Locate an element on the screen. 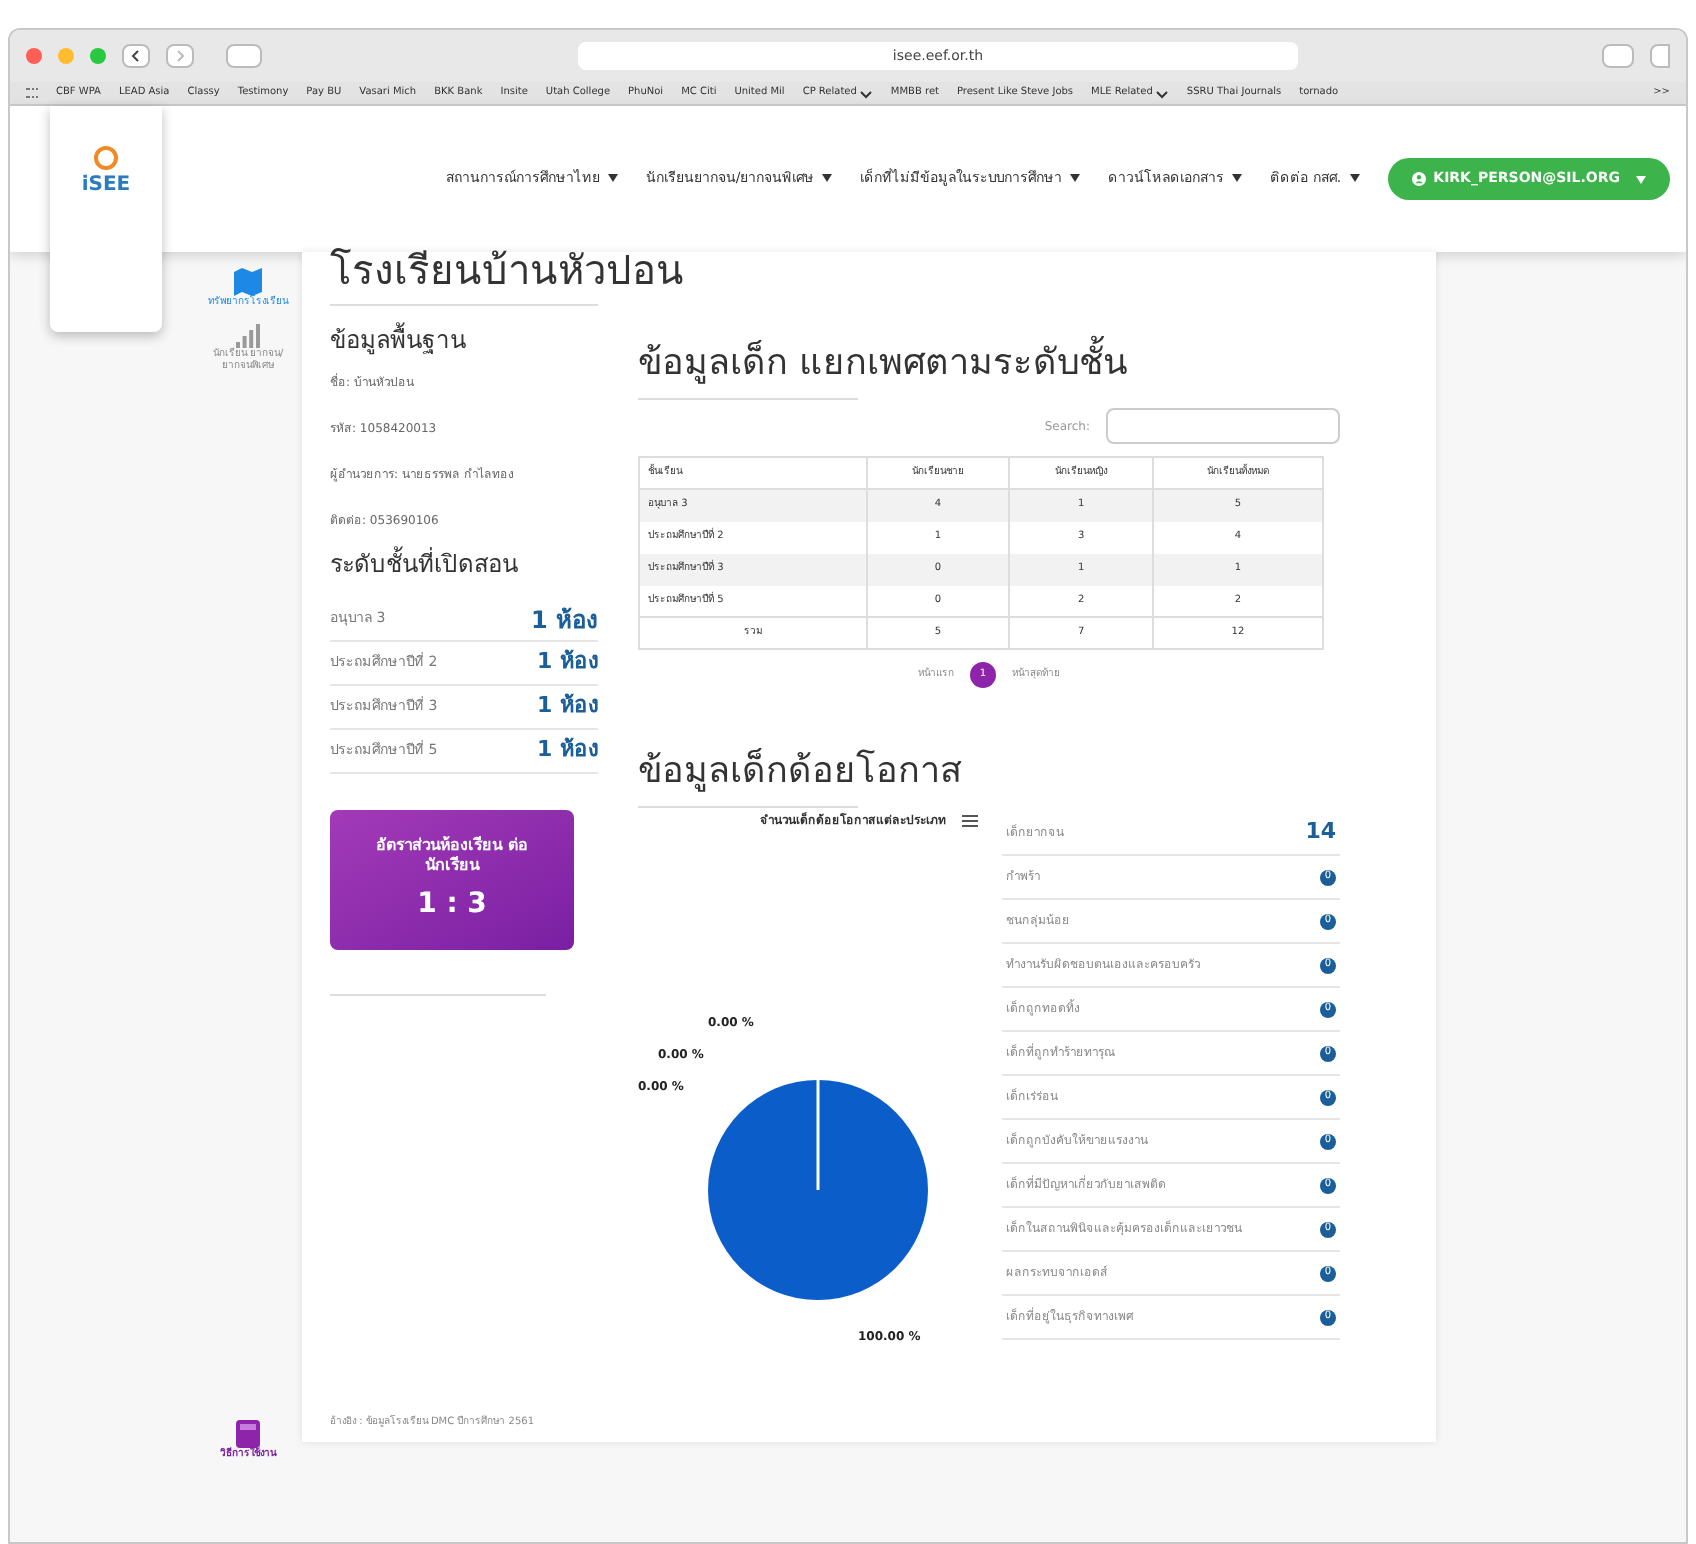  book-icon is located at coordinates (248, 1433).